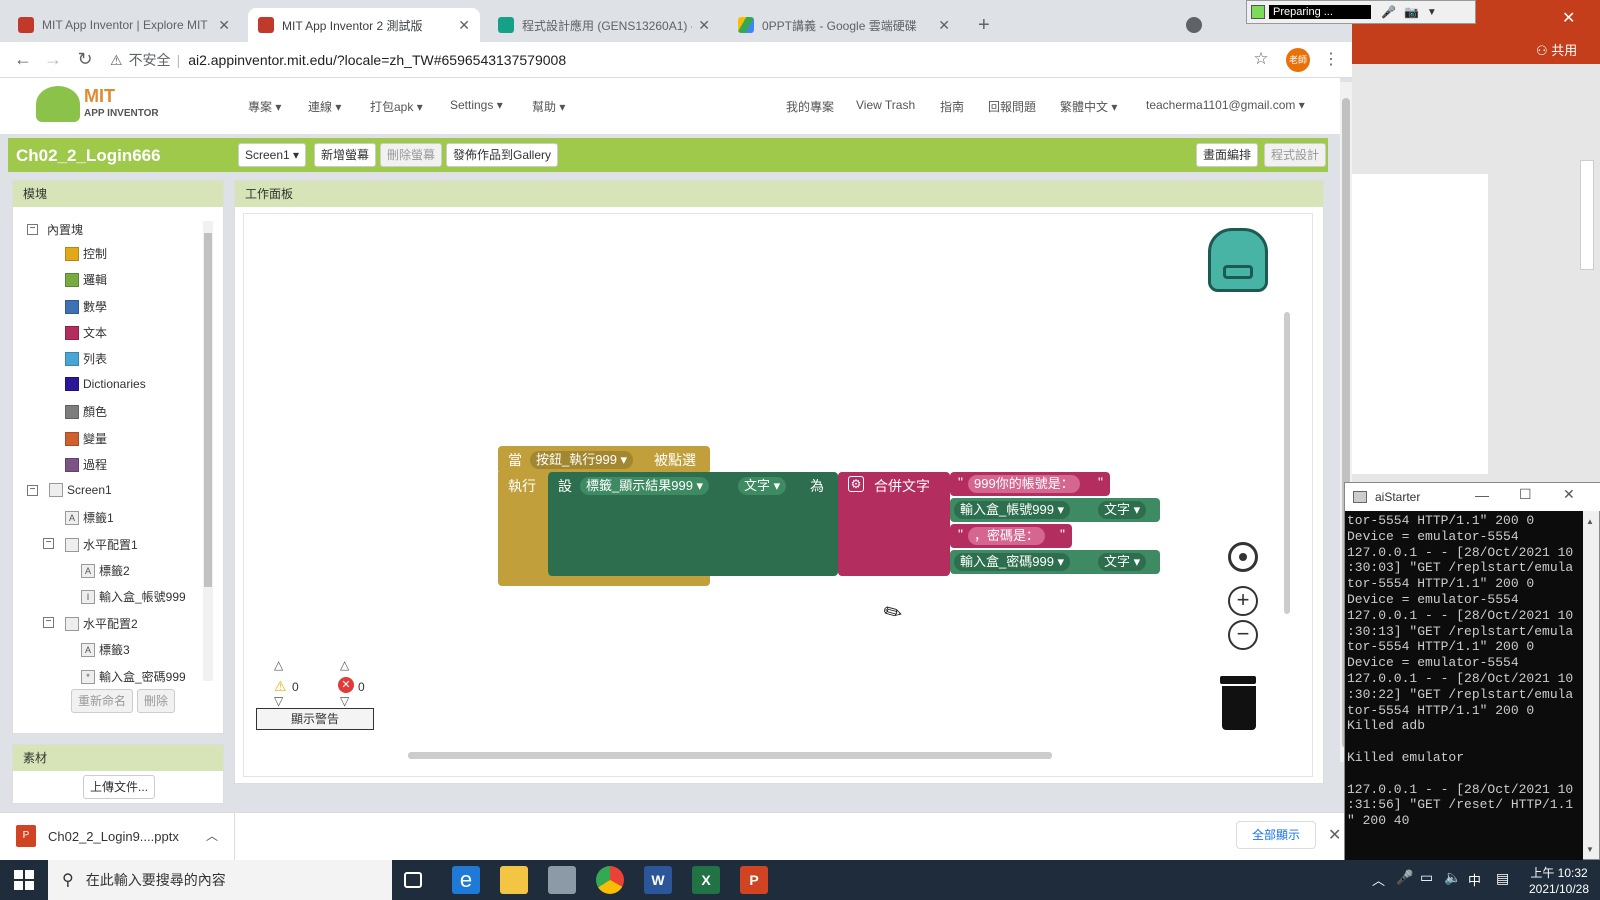  I want to click on tree-account-input: I 輸入盒_帳號999, so click(133, 596).